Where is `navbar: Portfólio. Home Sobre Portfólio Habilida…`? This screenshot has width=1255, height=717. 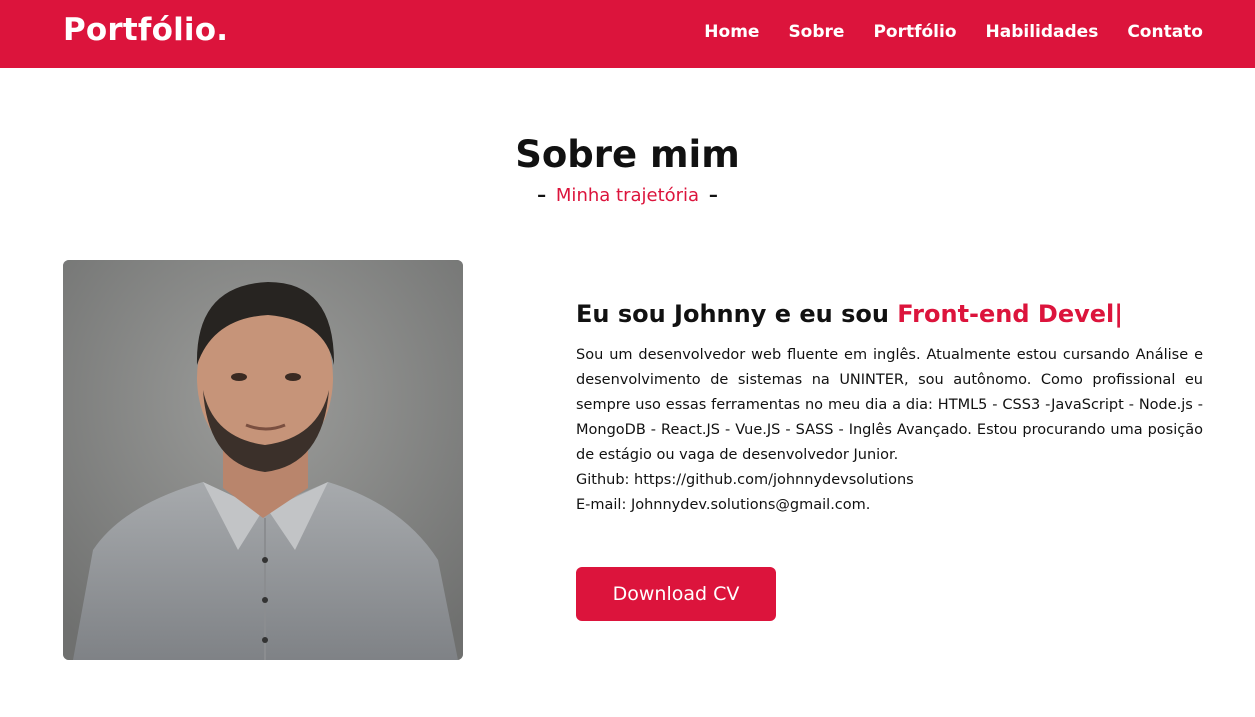
navbar: Portfólio. Home Sobre Portfólio Habilida… is located at coordinates (627, 34).